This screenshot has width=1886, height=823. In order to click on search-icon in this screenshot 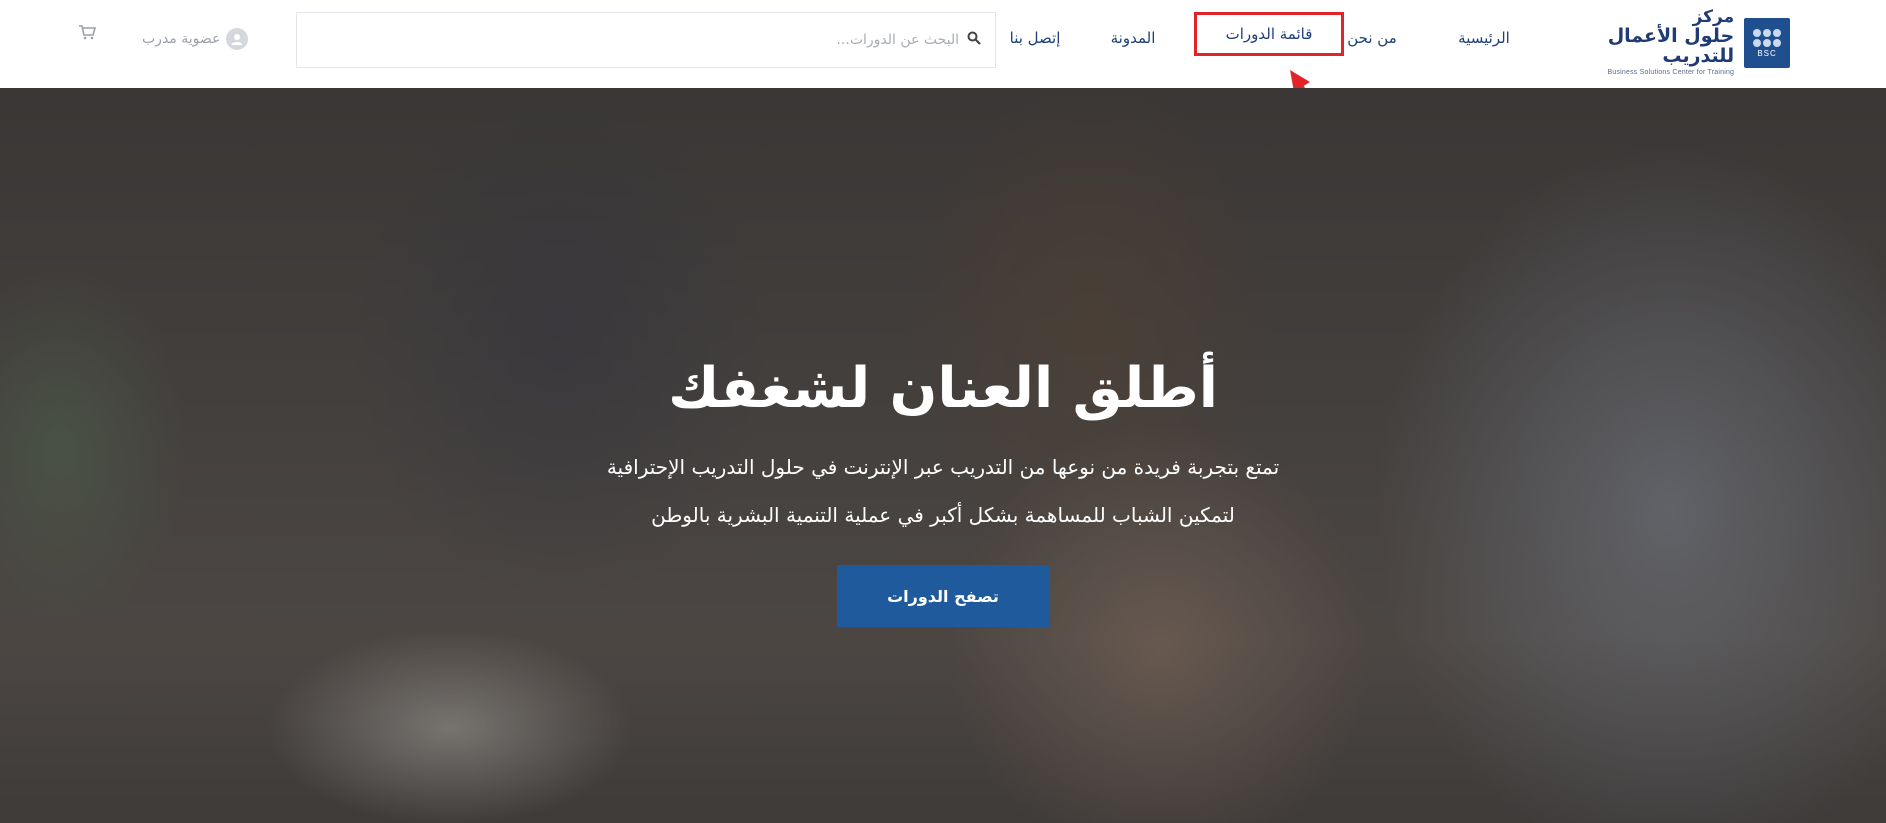, I will do `click(974, 40)`.